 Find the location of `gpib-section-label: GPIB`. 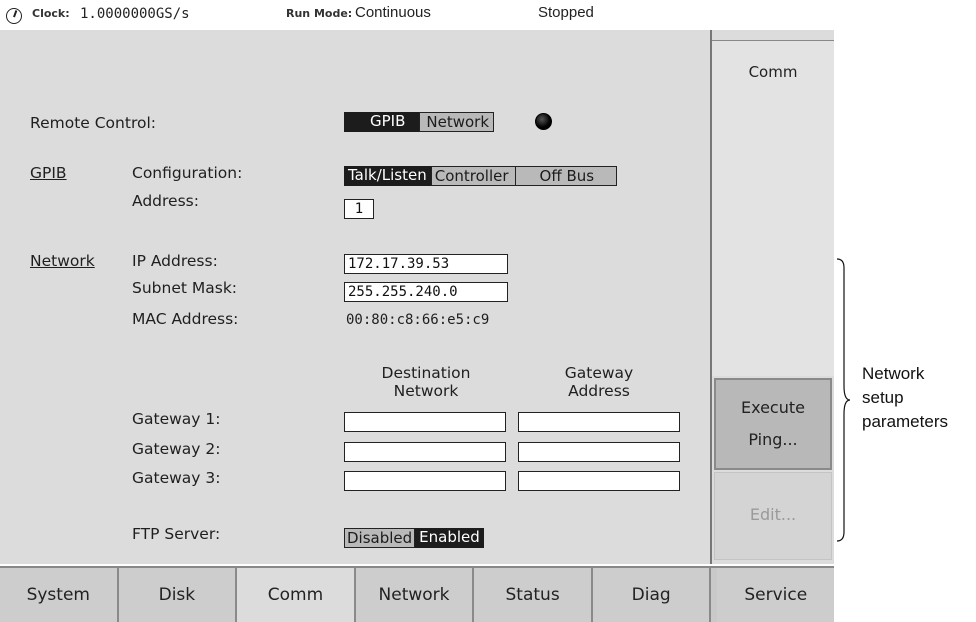

gpib-section-label: GPIB is located at coordinates (48, 173).